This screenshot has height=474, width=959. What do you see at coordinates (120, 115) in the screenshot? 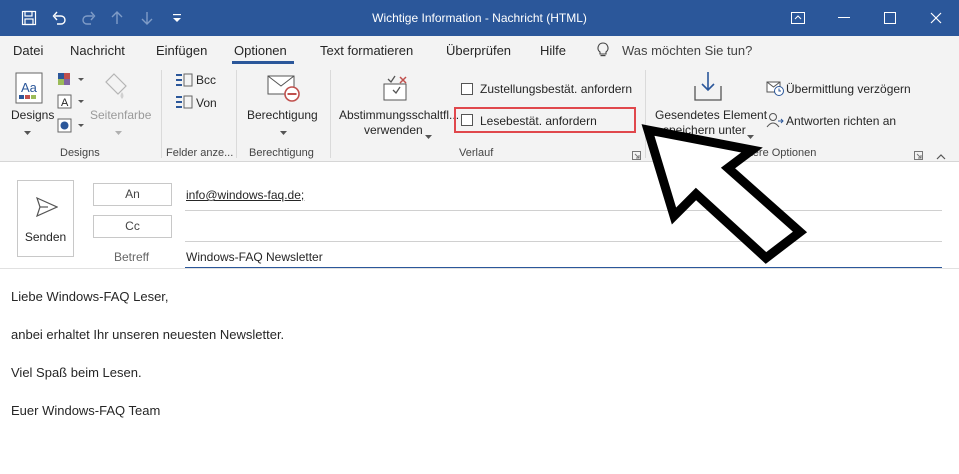
I see `seitenfarbe-button: Seitenfarbe` at bounding box center [120, 115].